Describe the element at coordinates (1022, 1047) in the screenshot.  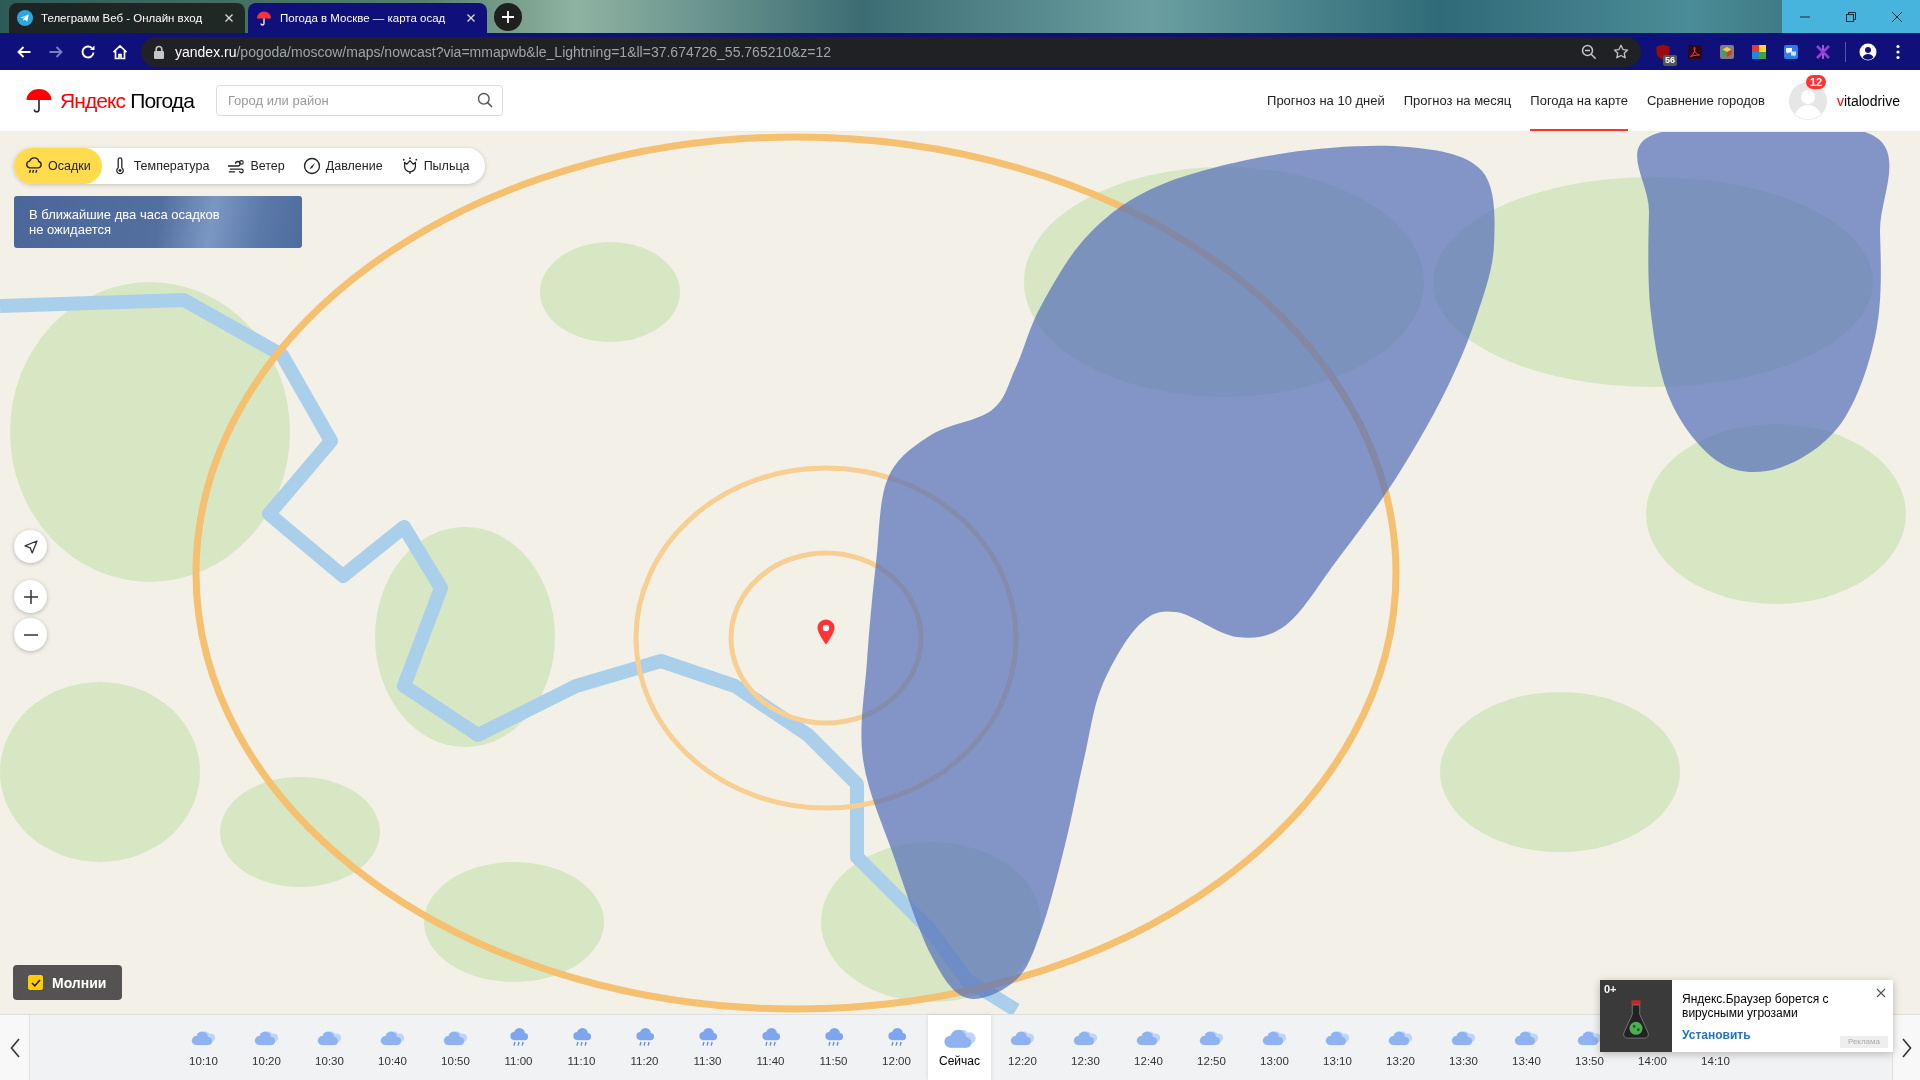
I see `time-slot: 12:20` at that location.